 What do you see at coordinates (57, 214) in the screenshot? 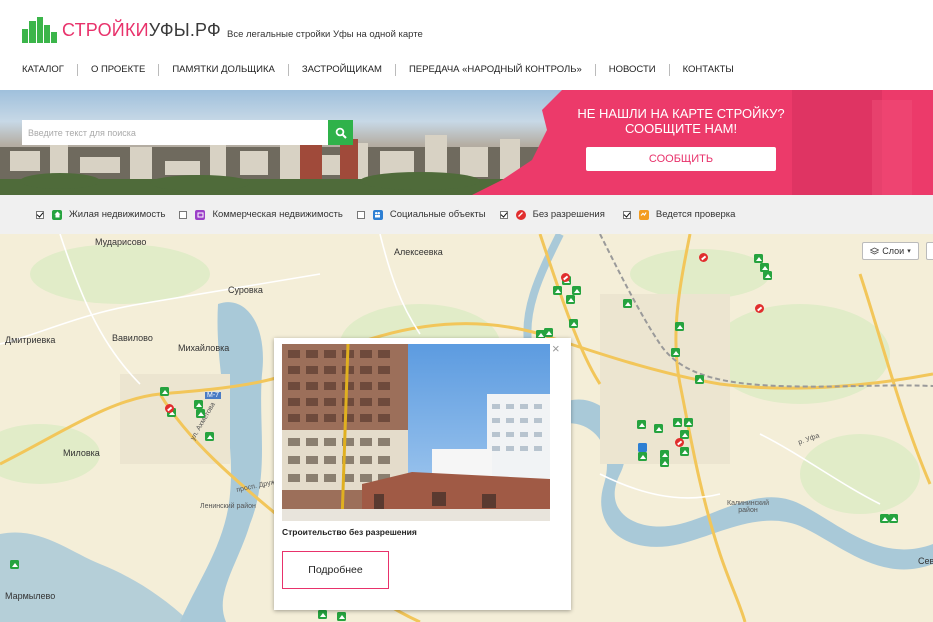
I see `house-icon` at bounding box center [57, 214].